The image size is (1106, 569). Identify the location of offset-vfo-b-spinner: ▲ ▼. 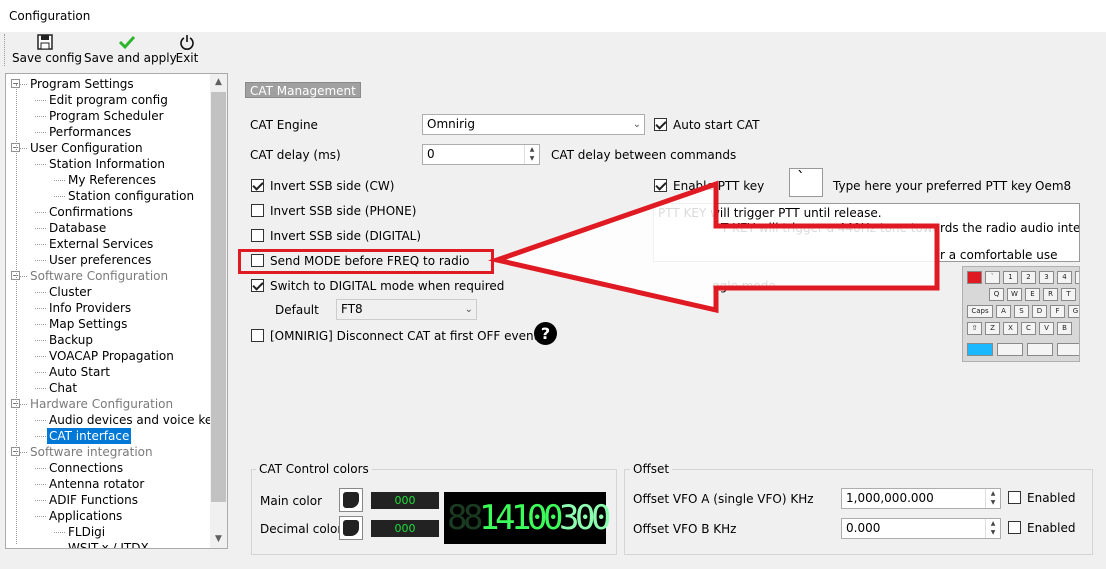
(992, 528).